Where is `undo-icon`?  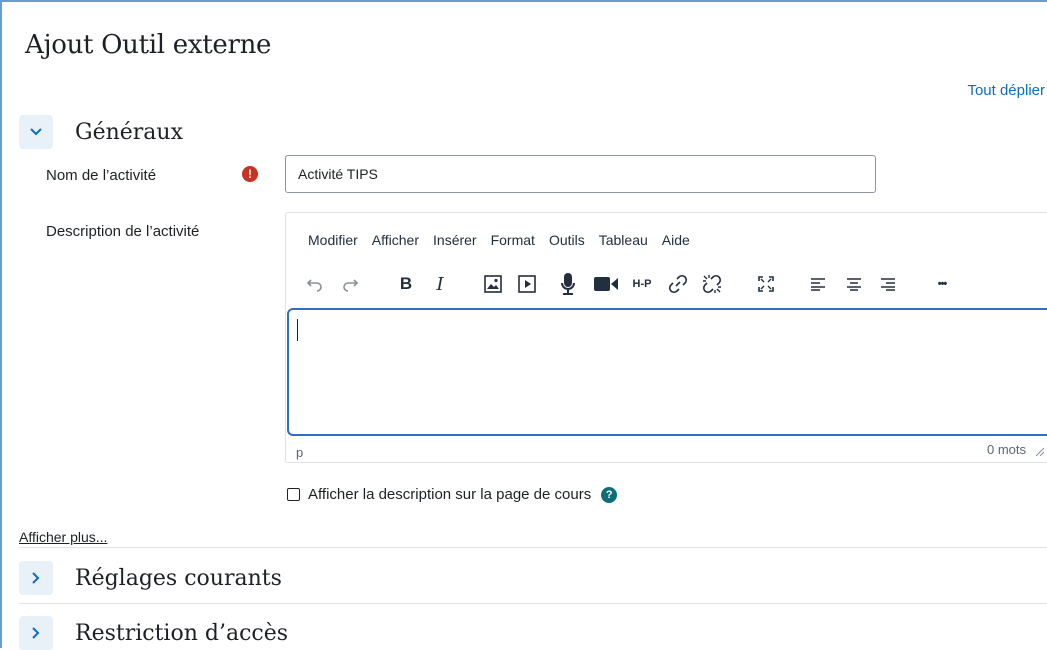 undo-icon is located at coordinates (315, 284).